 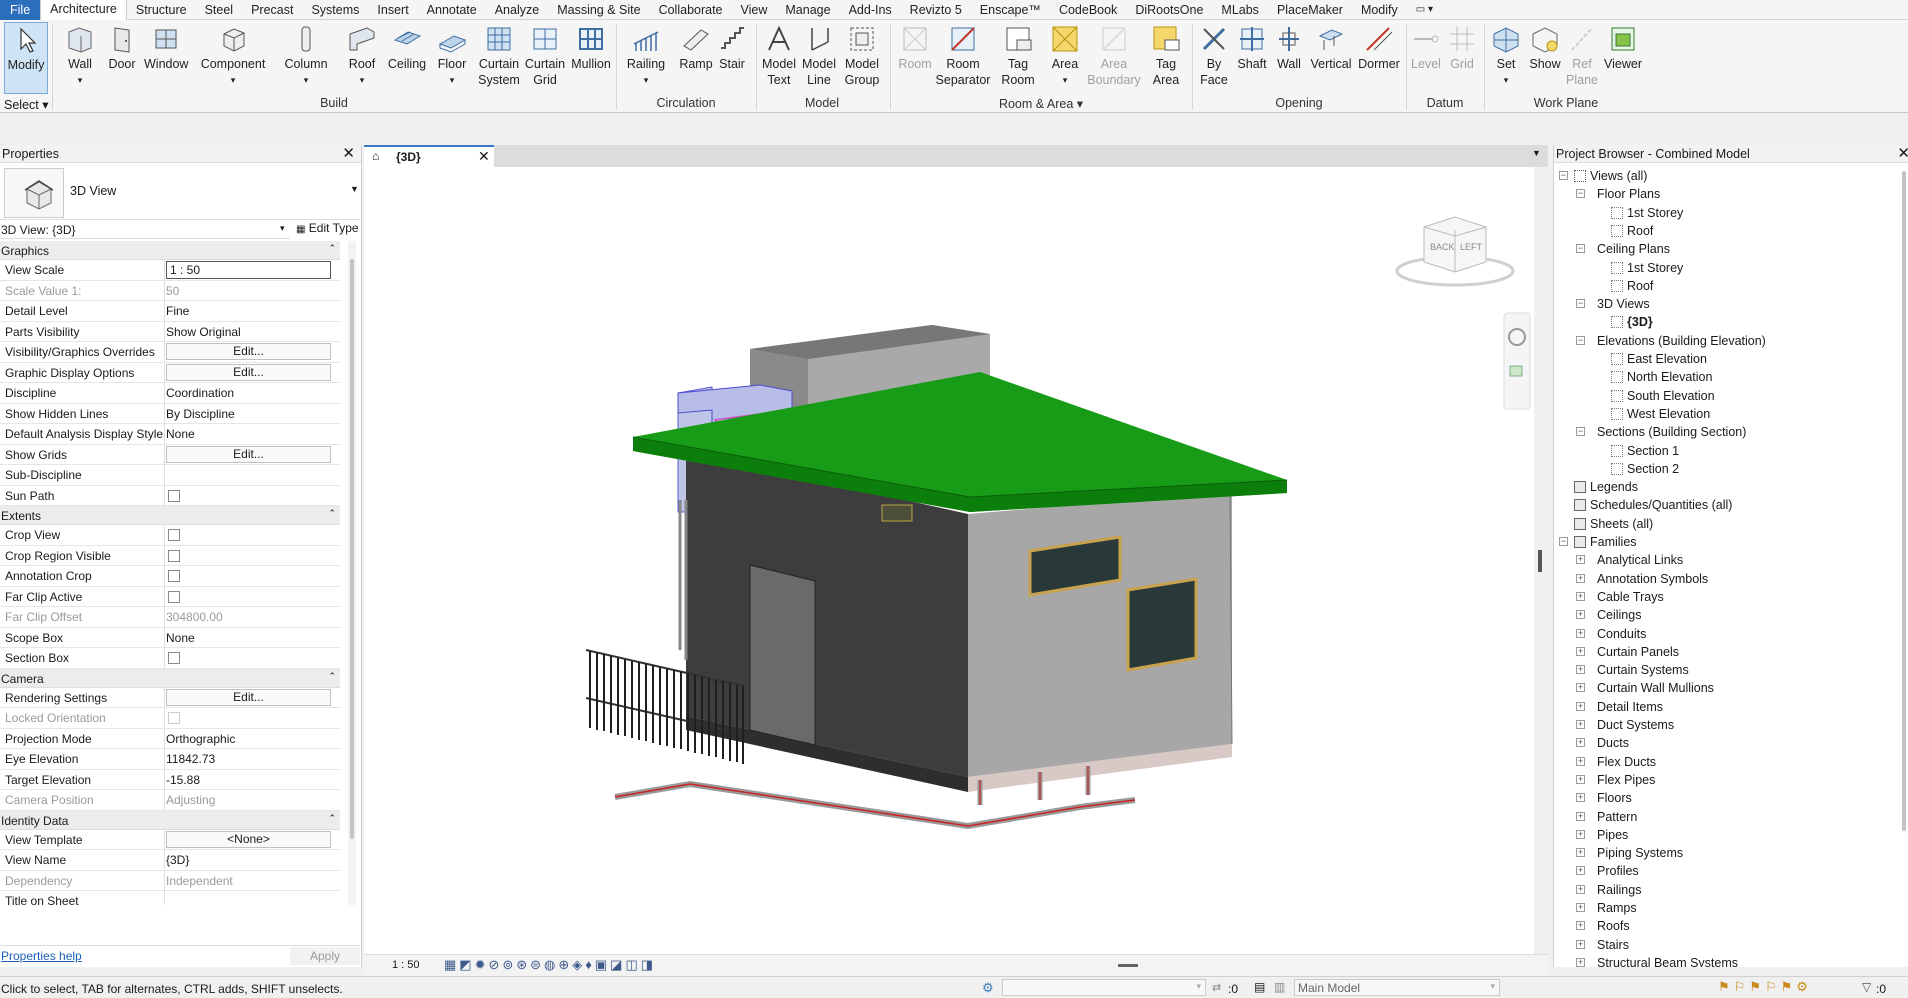 What do you see at coordinates (41, 956) in the screenshot?
I see `properties-help-link: Properties help` at bounding box center [41, 956].